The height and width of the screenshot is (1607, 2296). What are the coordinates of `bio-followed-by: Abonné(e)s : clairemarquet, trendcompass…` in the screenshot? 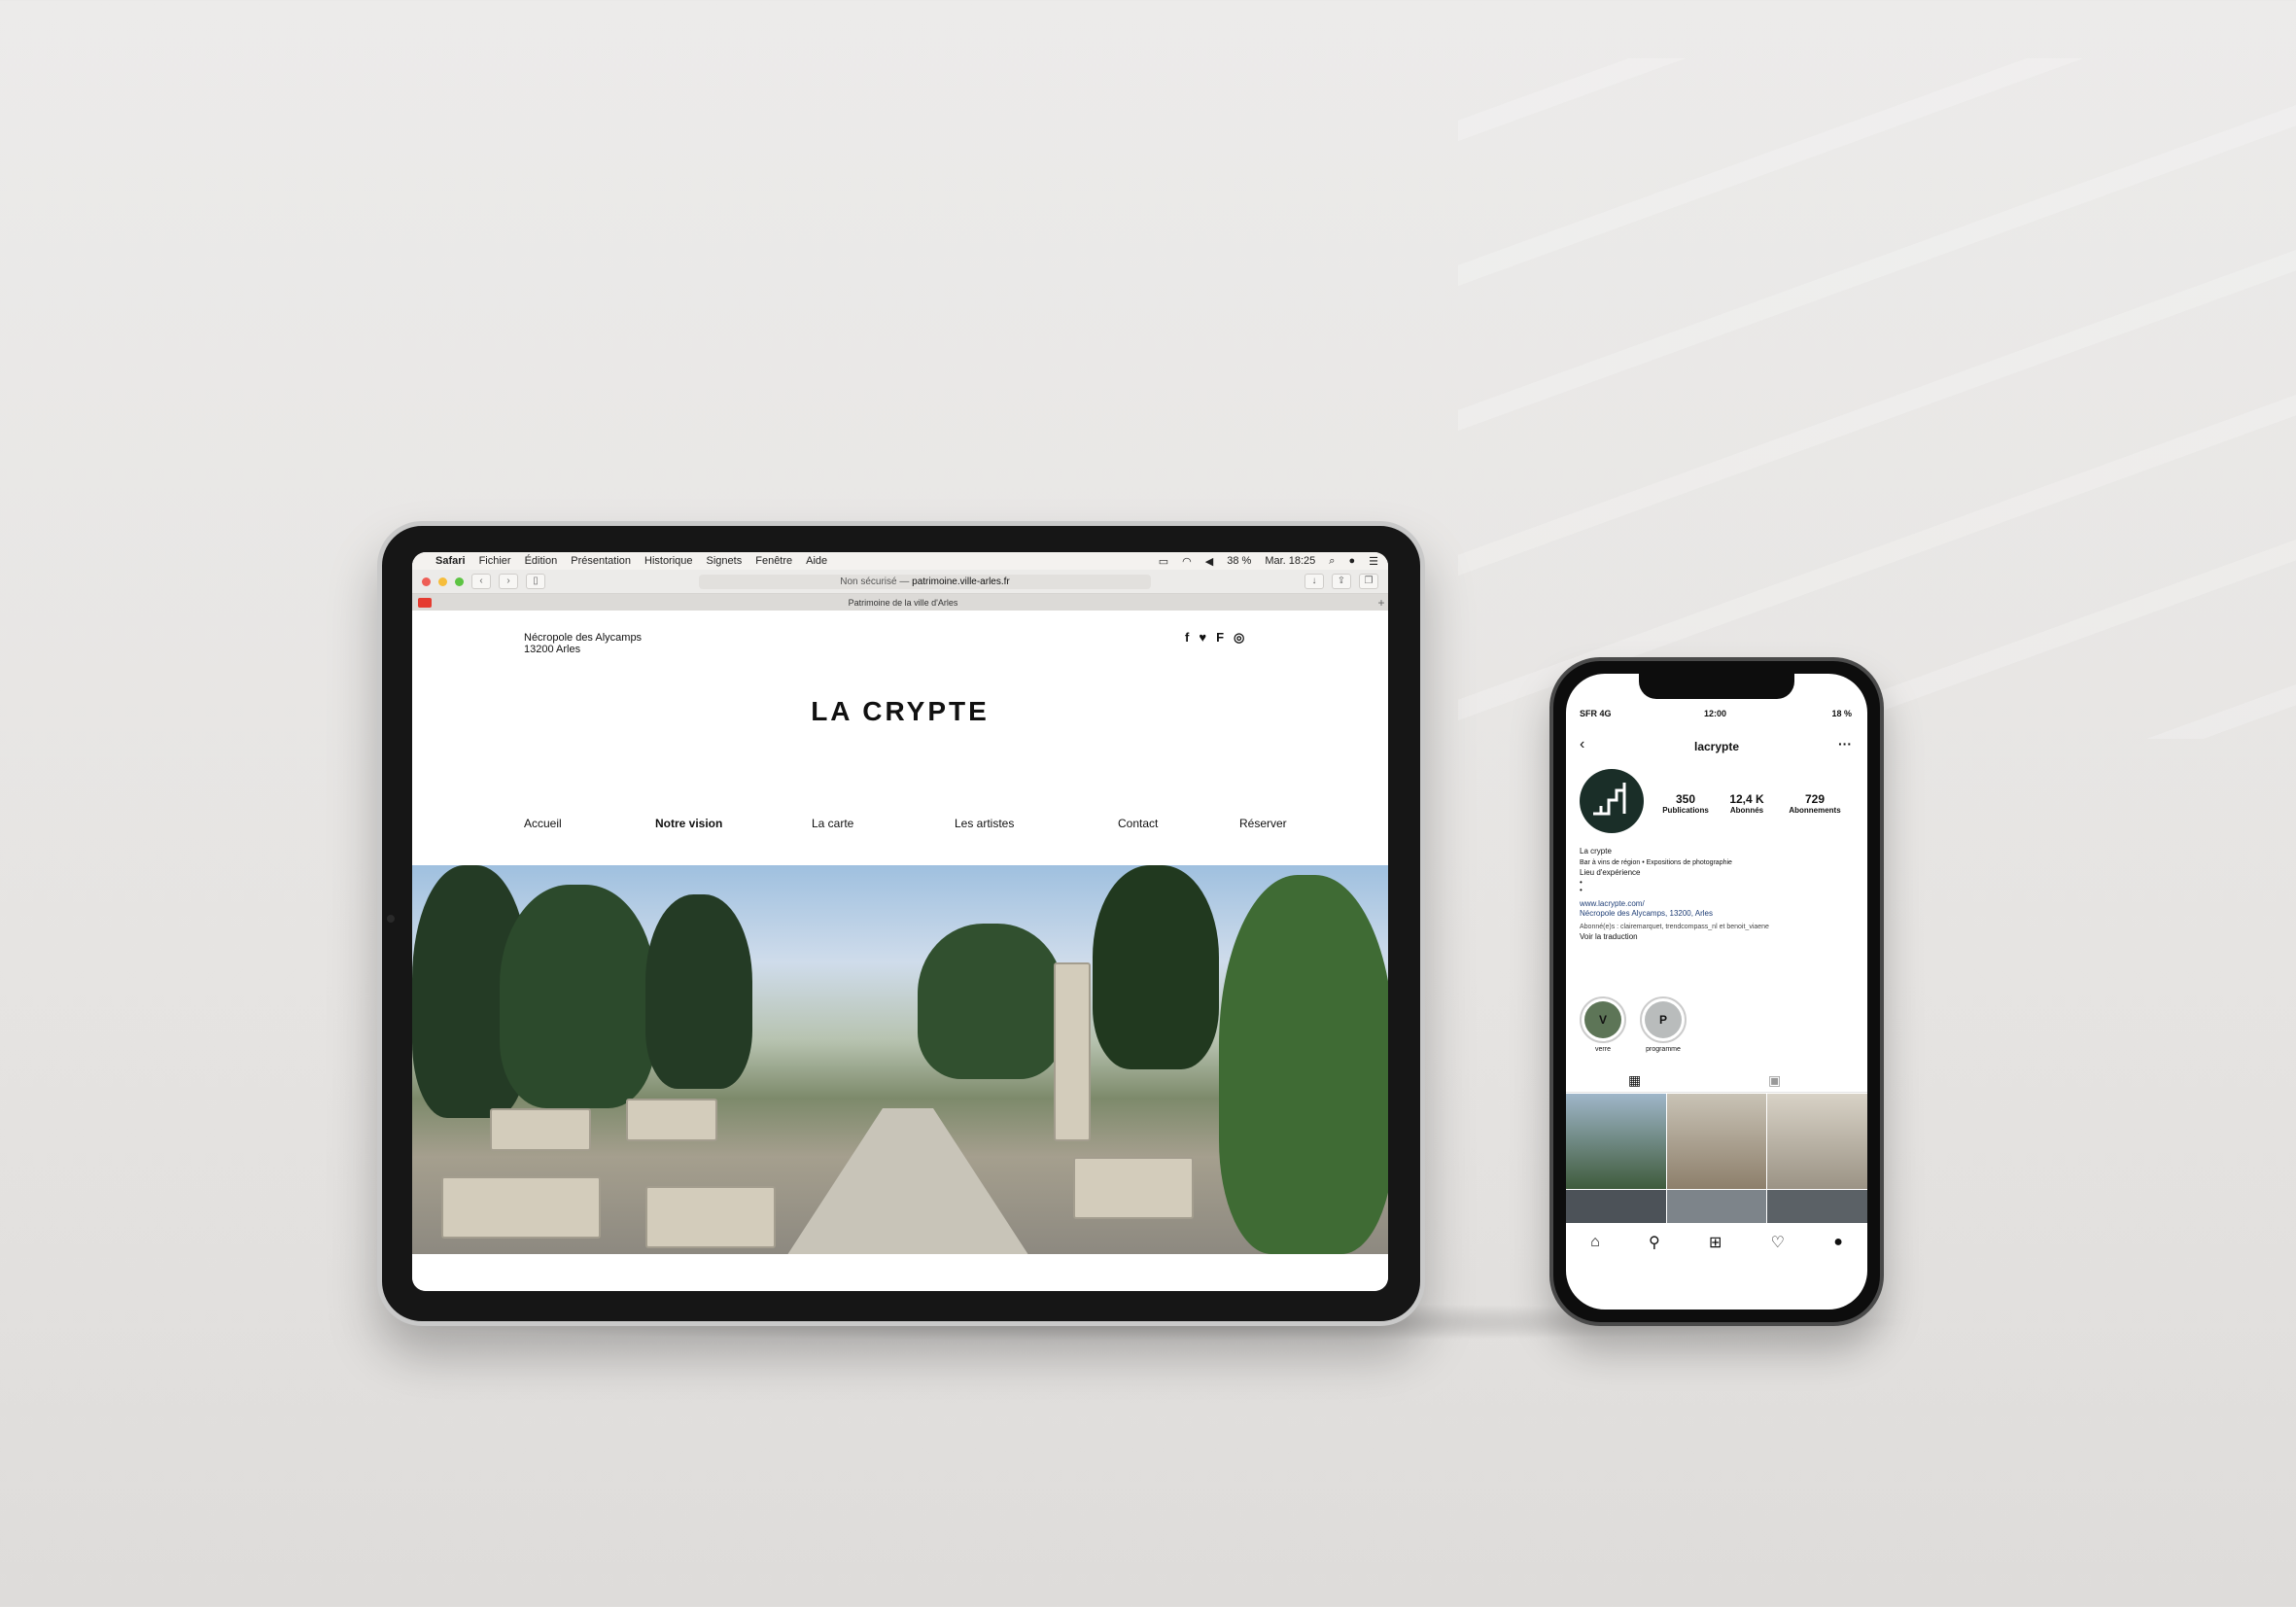 It's located at (1674, 927).